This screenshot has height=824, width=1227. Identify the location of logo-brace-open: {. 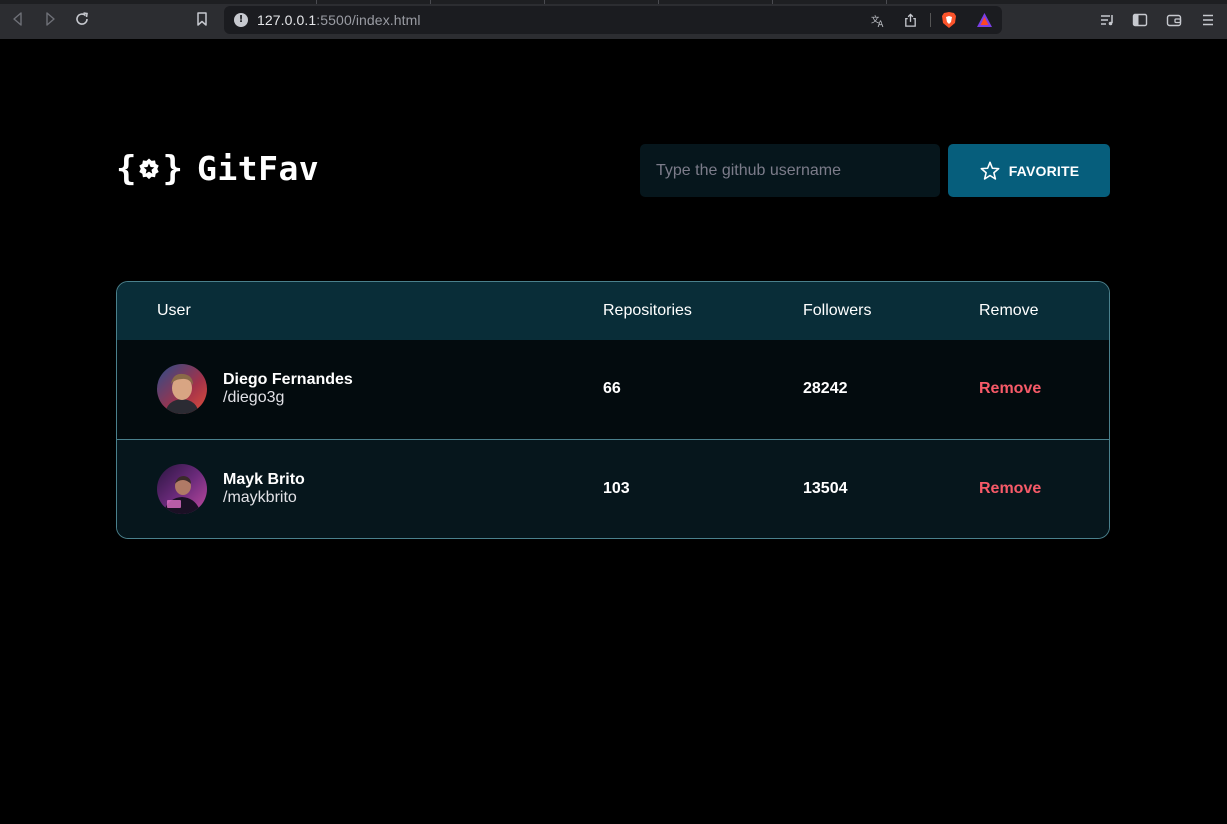
(126, 169).